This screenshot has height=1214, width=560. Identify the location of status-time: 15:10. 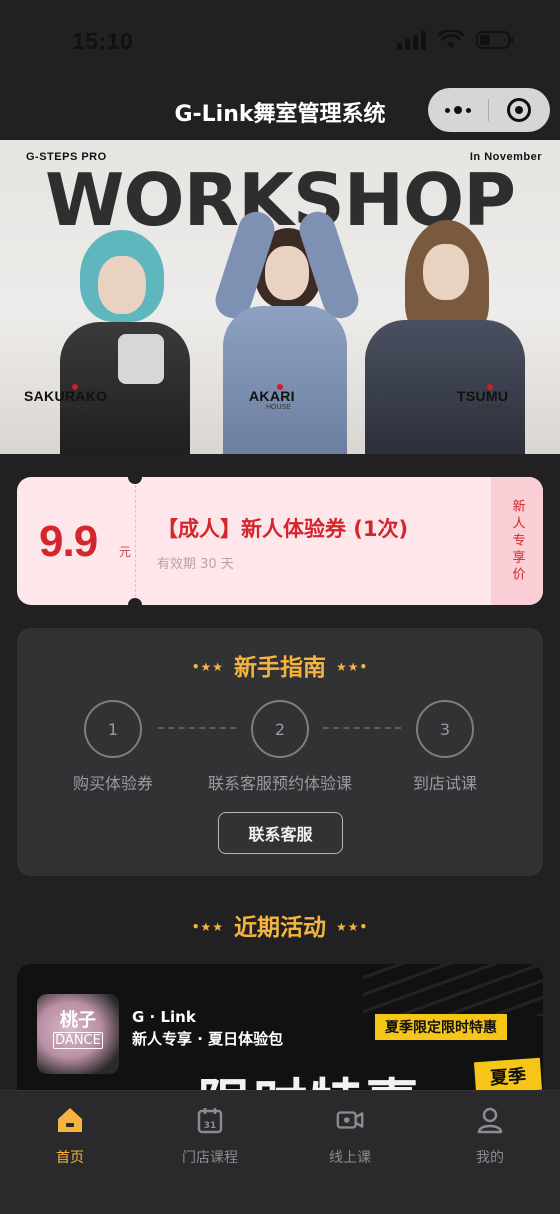
(103, 41).